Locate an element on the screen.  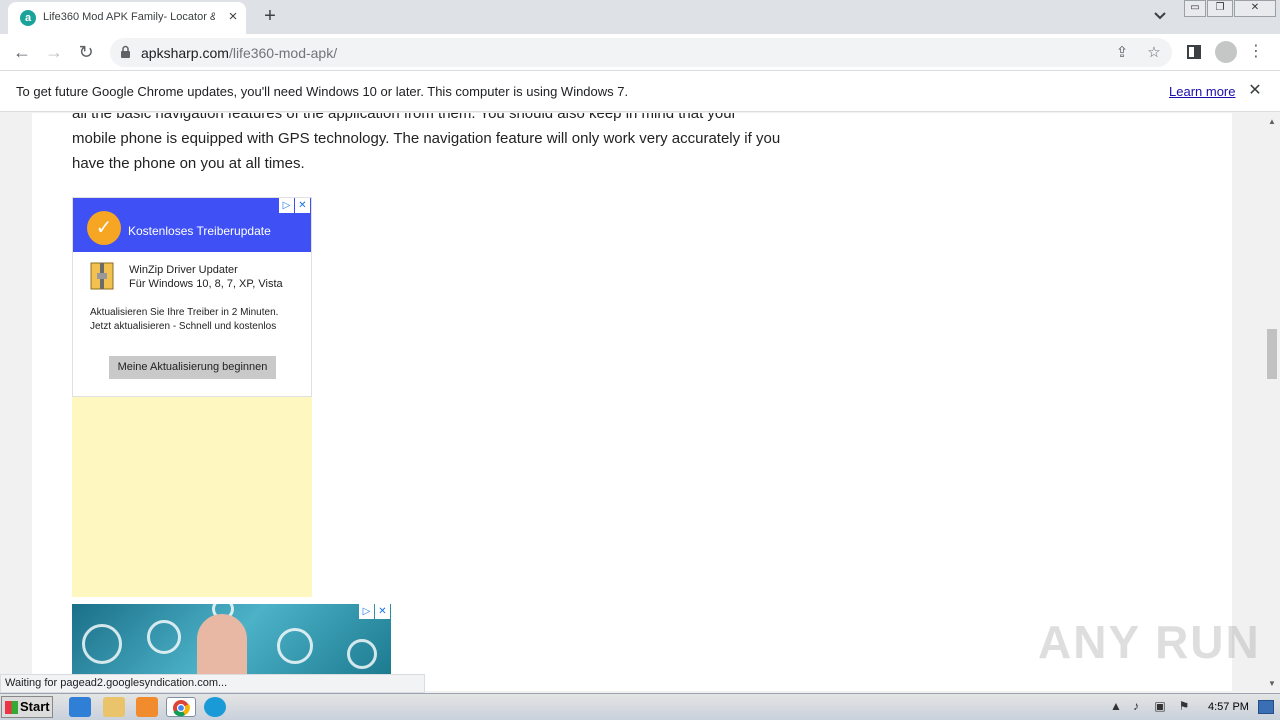
address-bar: apksharp.com/life360-mod-apk/ ⇪ ☆ is located at coordinates (641, 52).